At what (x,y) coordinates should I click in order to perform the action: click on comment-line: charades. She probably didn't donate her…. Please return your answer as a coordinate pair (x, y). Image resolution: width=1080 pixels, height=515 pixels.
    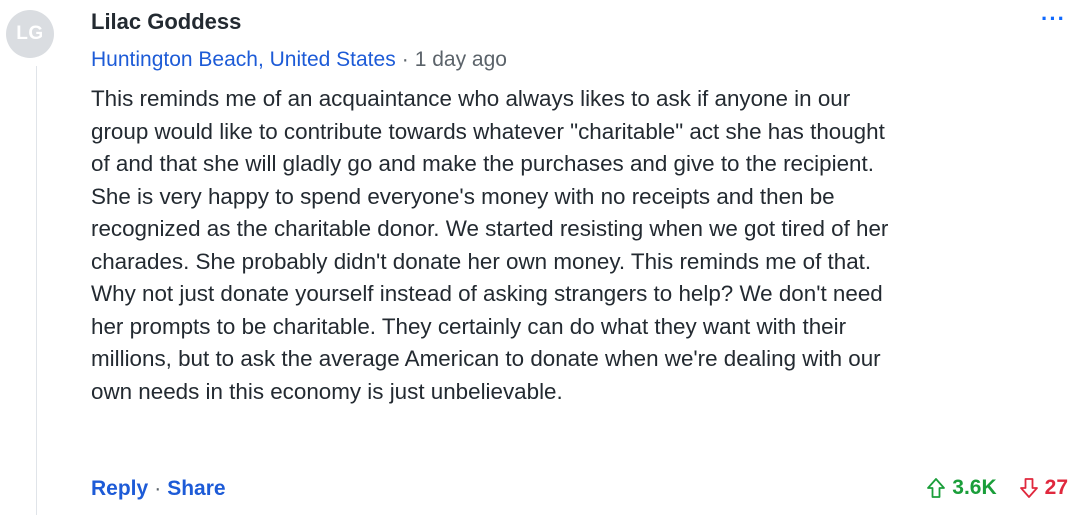
    Looking at the image, I should click on (481, 261).